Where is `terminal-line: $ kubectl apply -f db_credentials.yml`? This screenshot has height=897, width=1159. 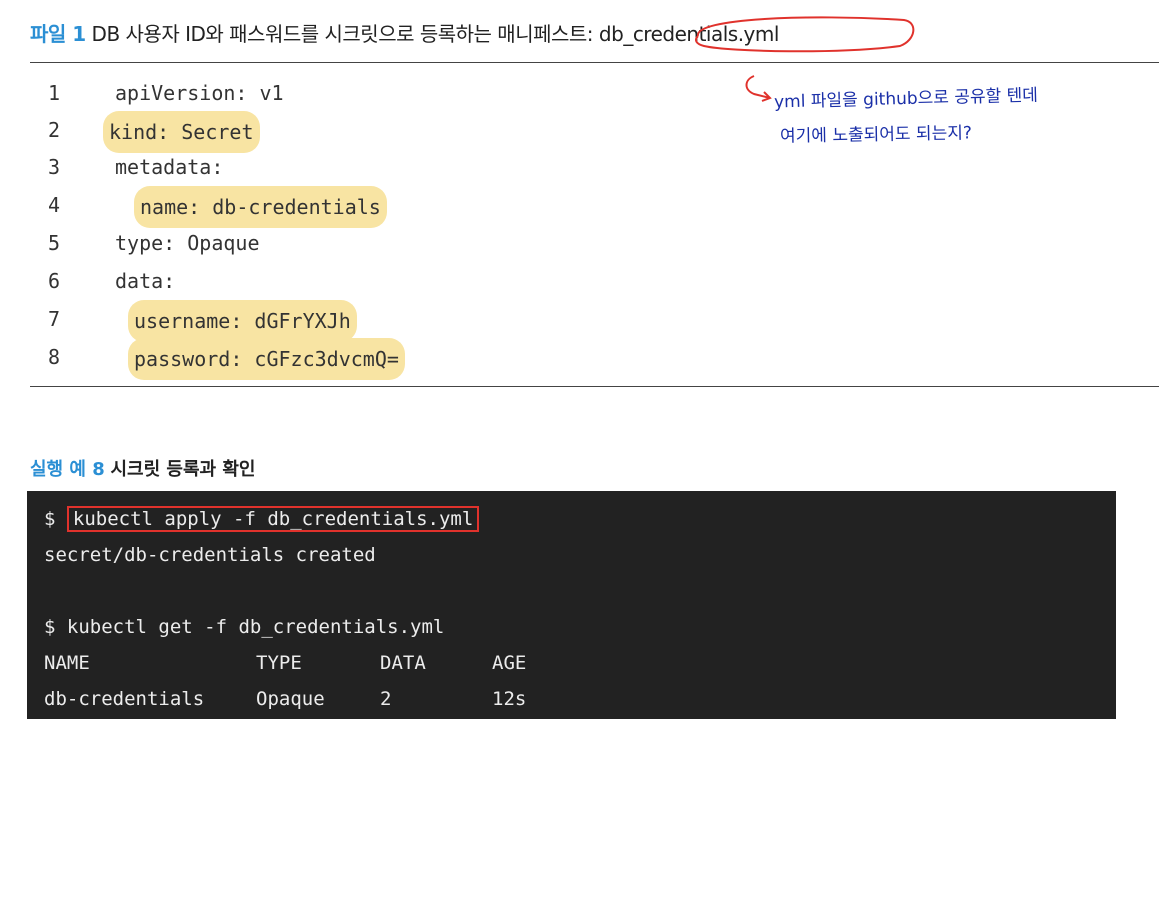
terminal-line: $ kubectl apply -f db_credentials.yml is located at coordinates (262, 519).